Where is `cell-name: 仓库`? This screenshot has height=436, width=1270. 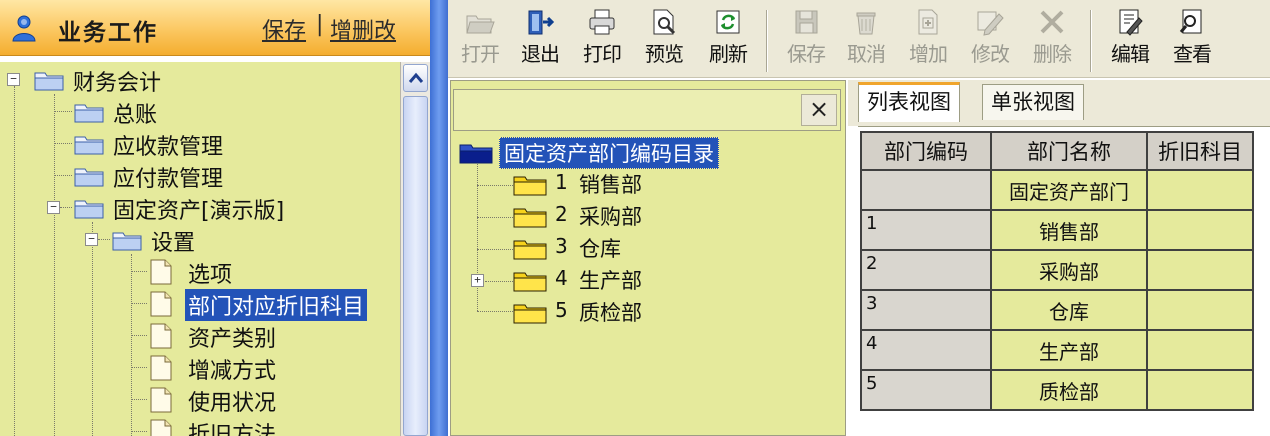 cell-name: 仓库 is located at coordinates (1069, 310).